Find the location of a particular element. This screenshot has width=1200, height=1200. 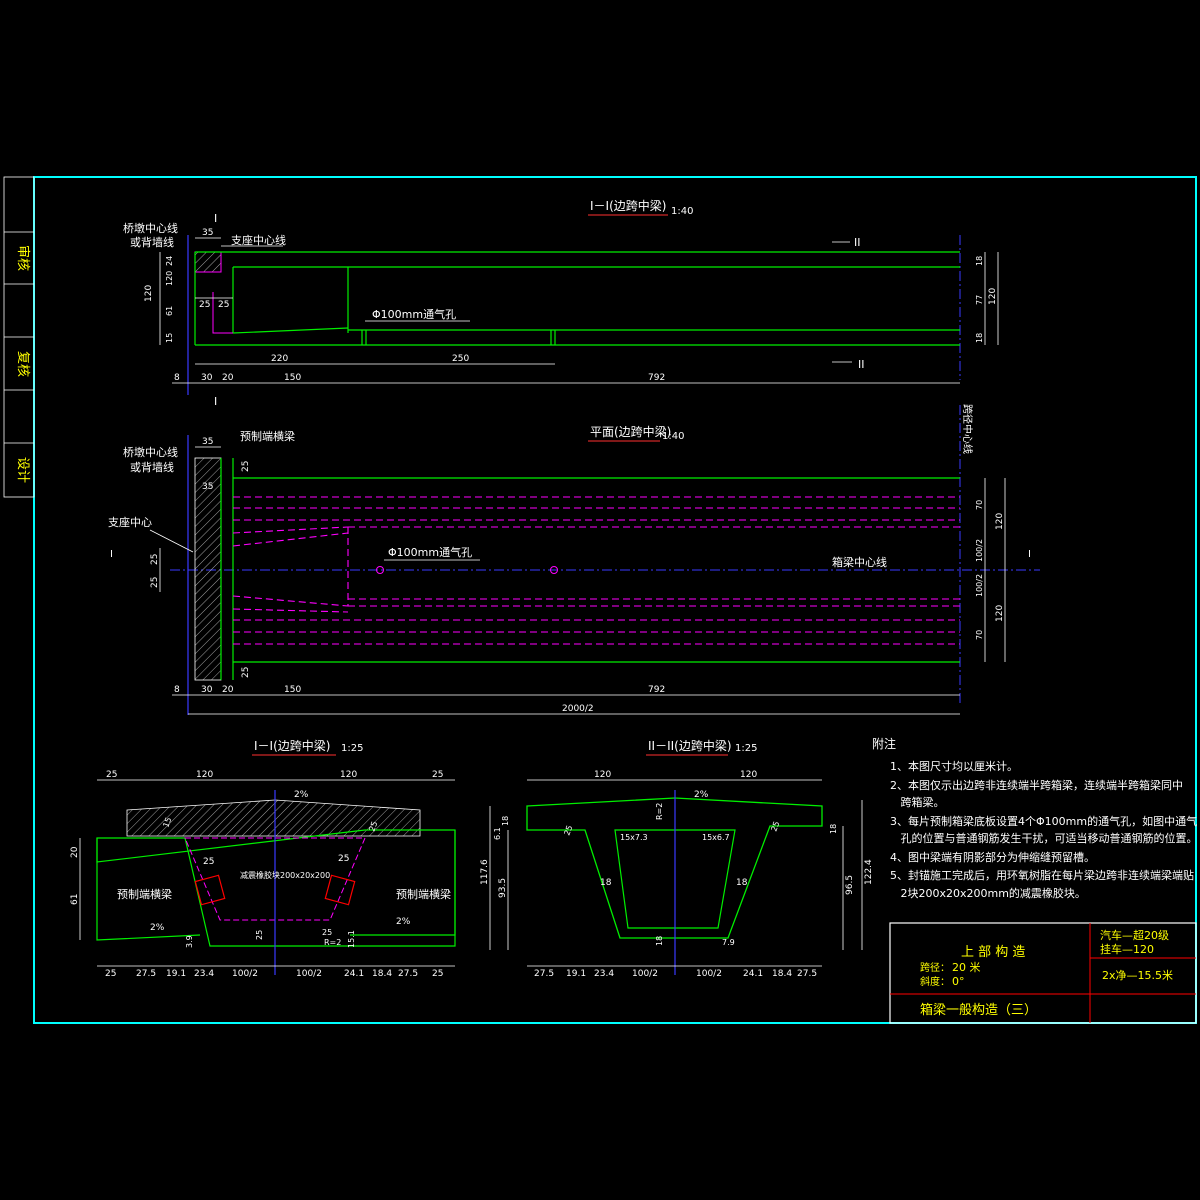

s2-fillet-right: 15x6.7 is located at coordinates (716, 837).